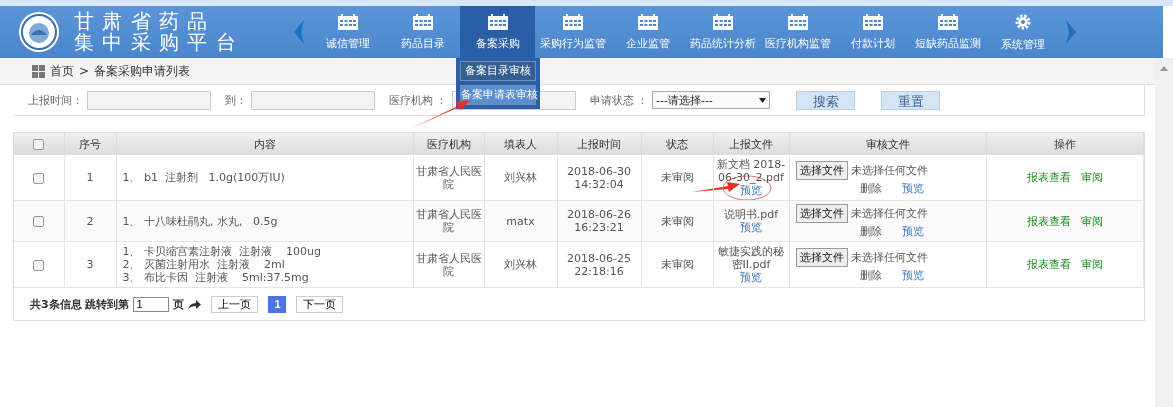  Describe the element at coordinates (204, 177) in the screenshot. I see `content-line: 1、 b1 注射剂 1.0g(100万IU)` at that location.